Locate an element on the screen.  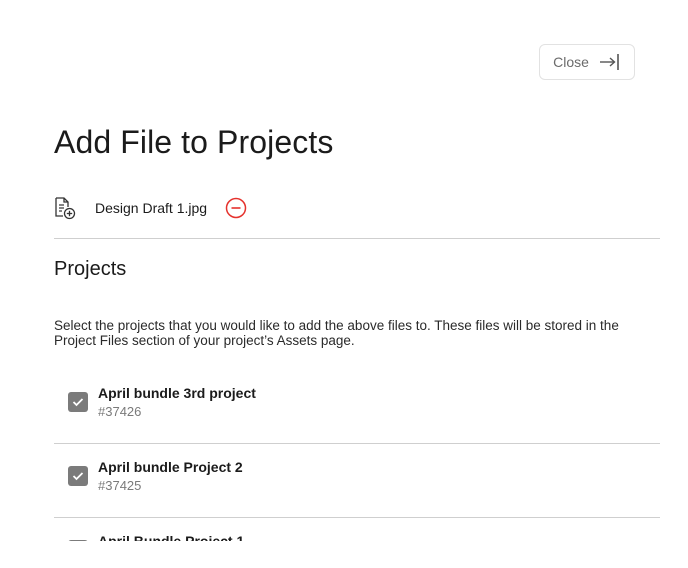
selected-file-row: Design Draft 1.jpg is located at coordinates (150, 208).